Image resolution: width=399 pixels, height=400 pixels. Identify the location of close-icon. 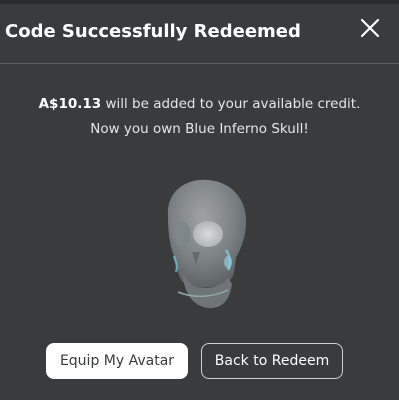
(370, 28).